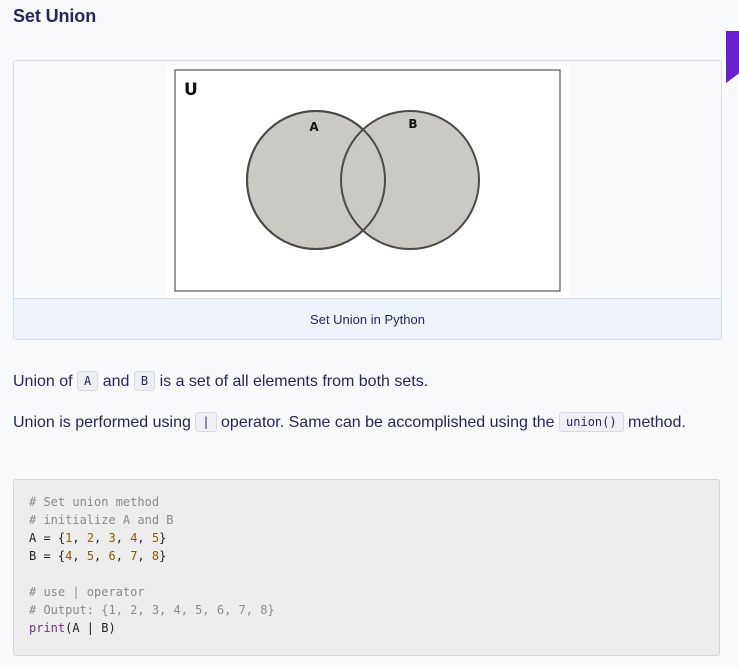 The height and width of the screenshot is (667, 739). Describe the element at coordinates (657, 422) in the screenshot. I see `para2-text-3: method.` at that location.